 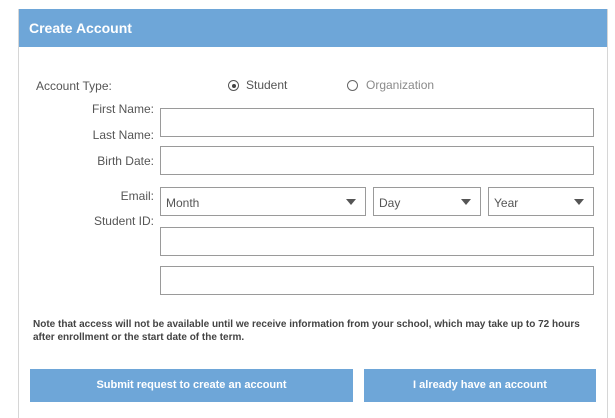 I want to click on organization-radio, so click(x=352, y=85).